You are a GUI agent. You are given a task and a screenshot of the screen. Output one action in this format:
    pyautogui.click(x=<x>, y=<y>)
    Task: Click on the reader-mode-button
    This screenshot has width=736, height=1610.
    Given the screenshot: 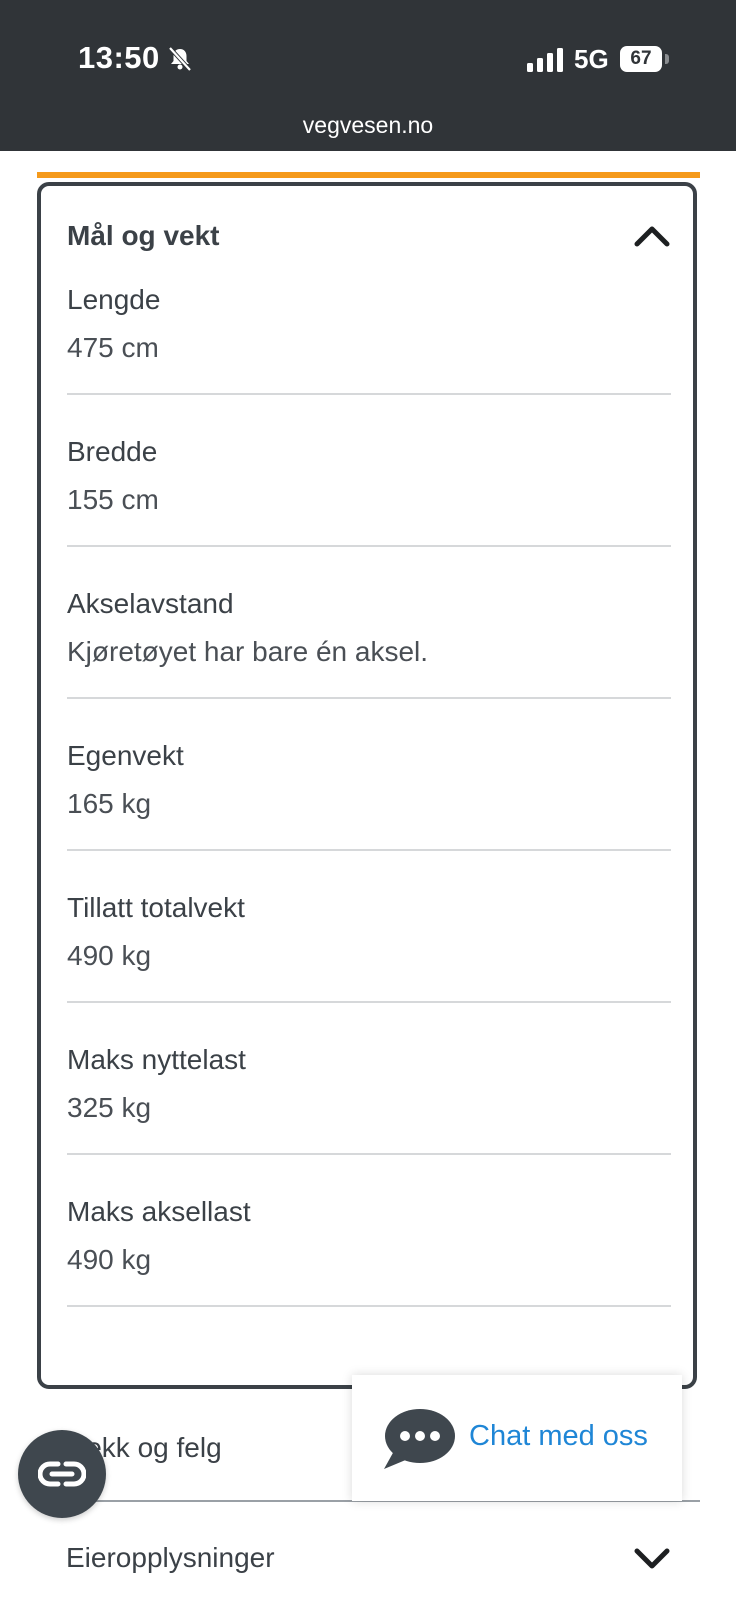 What is the action you would take?
    pyautogui.click(x=62, y=1474)
    